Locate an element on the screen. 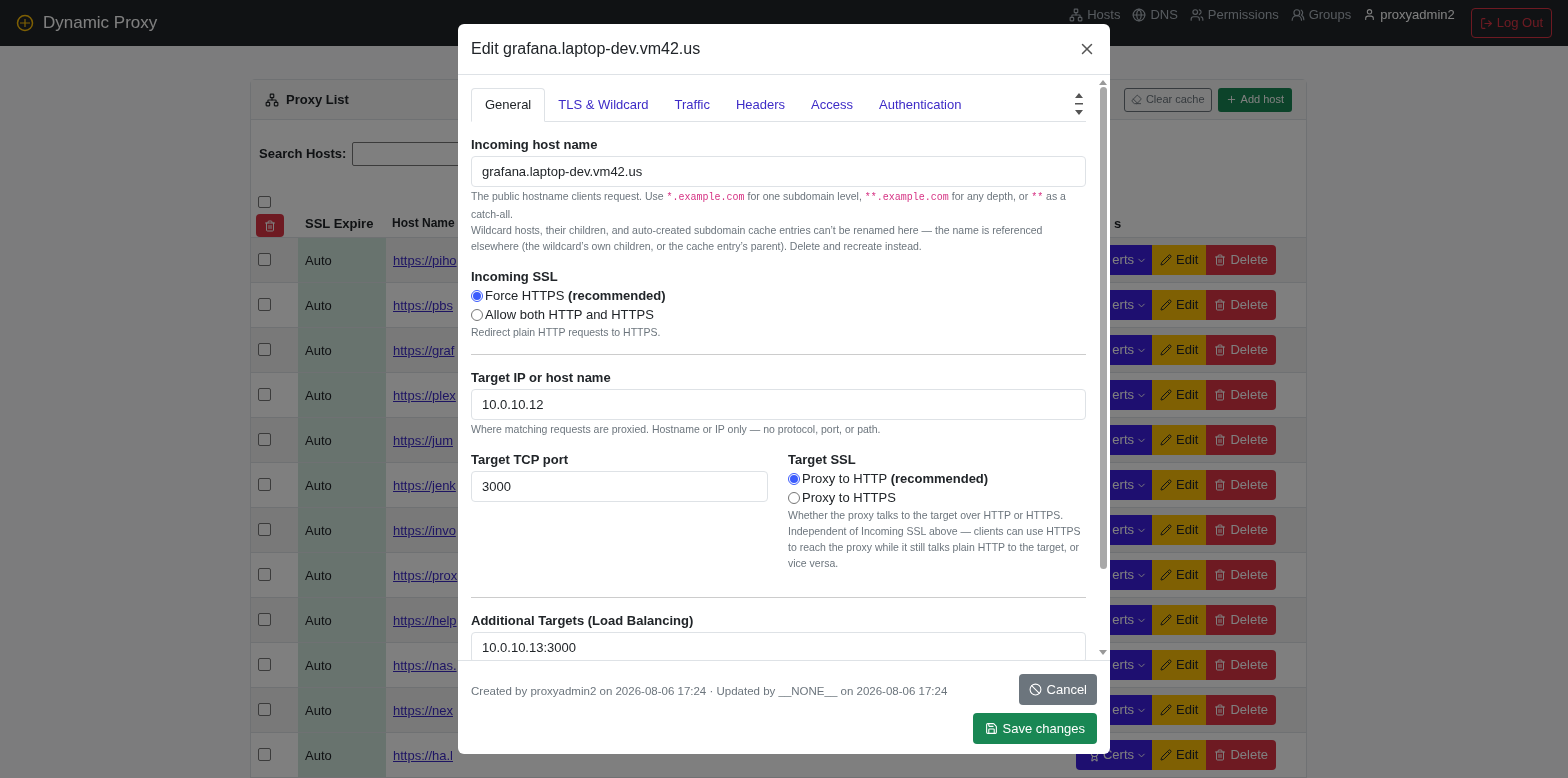  scroll-up-icon is located at coordinates (1103, 82).